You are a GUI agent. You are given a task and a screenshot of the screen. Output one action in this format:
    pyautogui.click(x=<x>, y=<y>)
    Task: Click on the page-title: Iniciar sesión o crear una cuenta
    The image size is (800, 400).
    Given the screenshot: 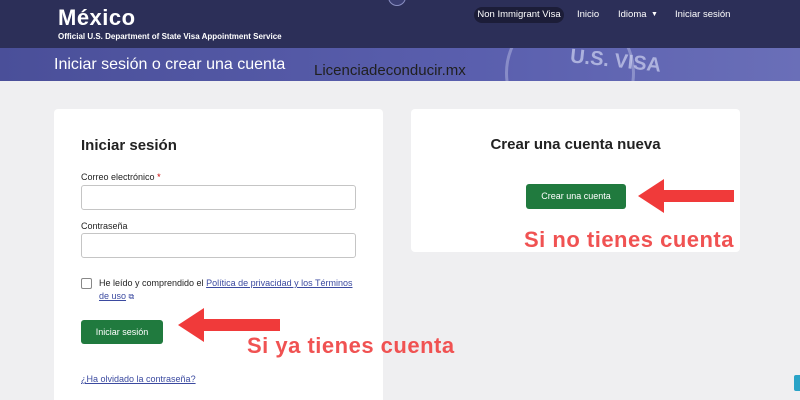 What is the action you would take?
    pyautogui.click(x=170, y=64)
    